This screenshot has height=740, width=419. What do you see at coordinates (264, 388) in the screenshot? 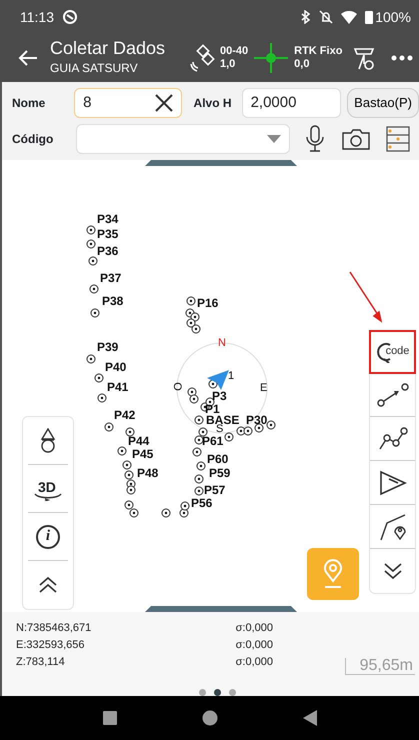
I see `compass-east: E` at bounding box center [264, 388].